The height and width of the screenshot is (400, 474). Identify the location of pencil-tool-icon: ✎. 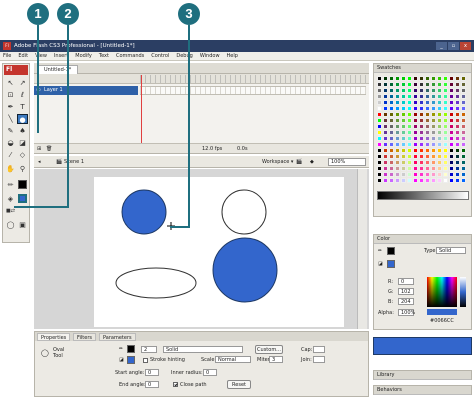
(10, 131).